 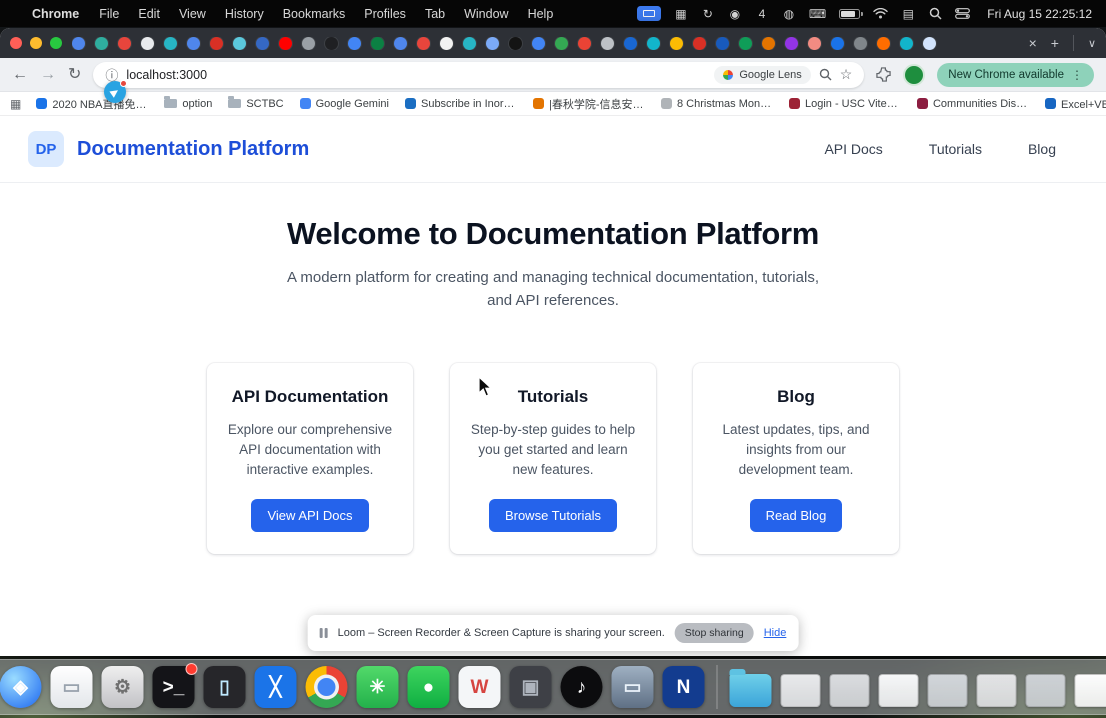 I want to click on menu-list-icon: ▤, so click(x=908, y=14).